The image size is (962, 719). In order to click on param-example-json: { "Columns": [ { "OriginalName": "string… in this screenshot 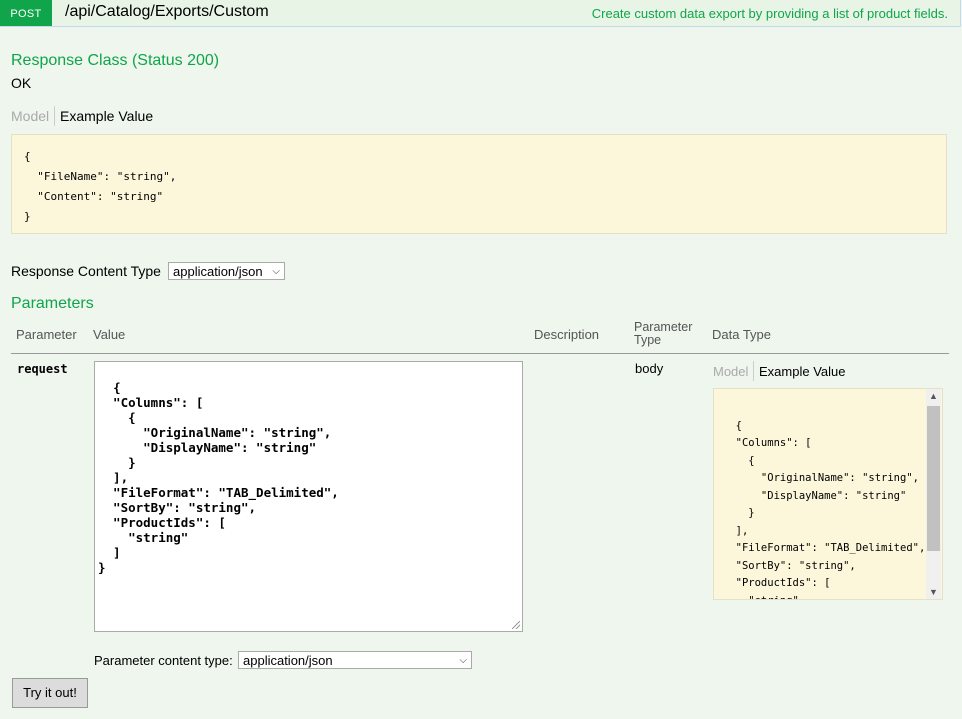, I will do `click(830, 509)`.